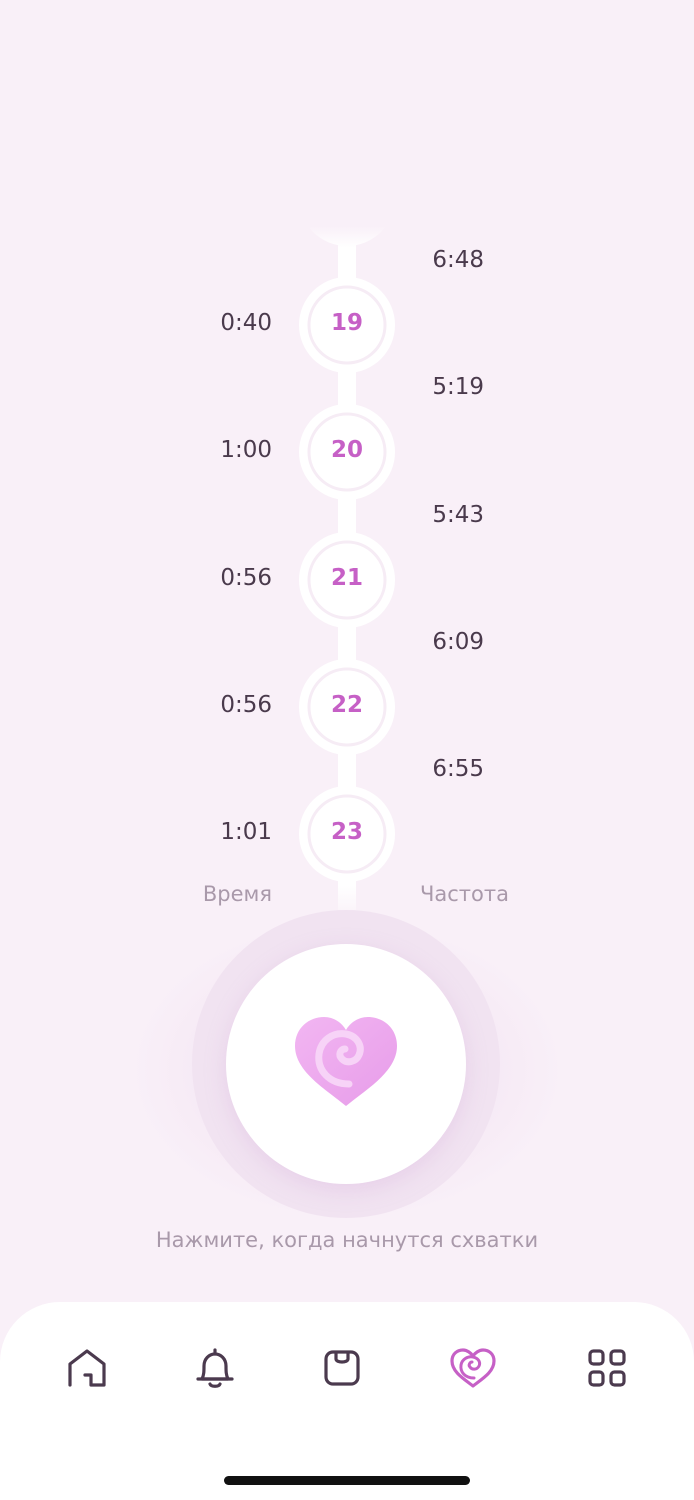 Image resolution: width=694 pixels, height=1500 pixels. I want to click on delete-button, so click(615, 159).